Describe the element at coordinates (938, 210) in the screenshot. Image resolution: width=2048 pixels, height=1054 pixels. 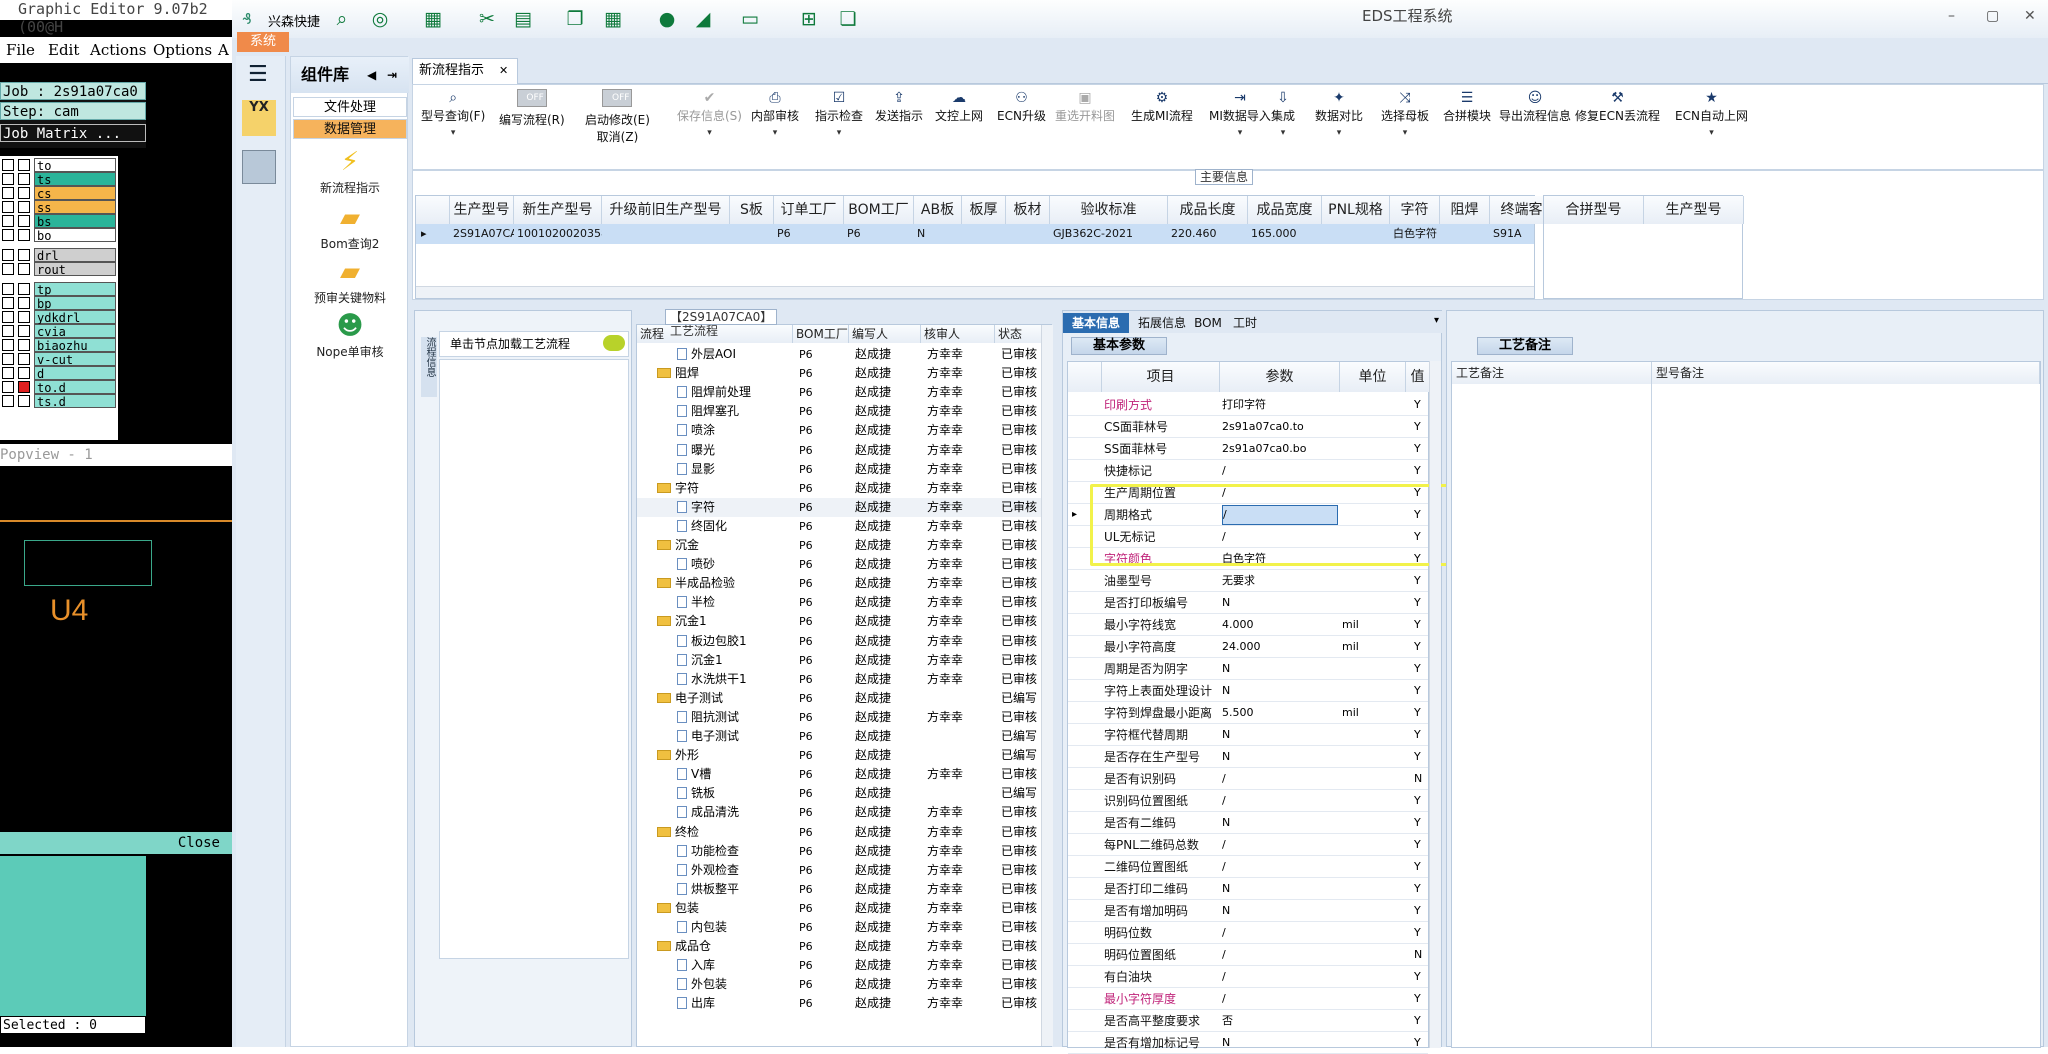
I see `main-header-6: AB板` at that location.